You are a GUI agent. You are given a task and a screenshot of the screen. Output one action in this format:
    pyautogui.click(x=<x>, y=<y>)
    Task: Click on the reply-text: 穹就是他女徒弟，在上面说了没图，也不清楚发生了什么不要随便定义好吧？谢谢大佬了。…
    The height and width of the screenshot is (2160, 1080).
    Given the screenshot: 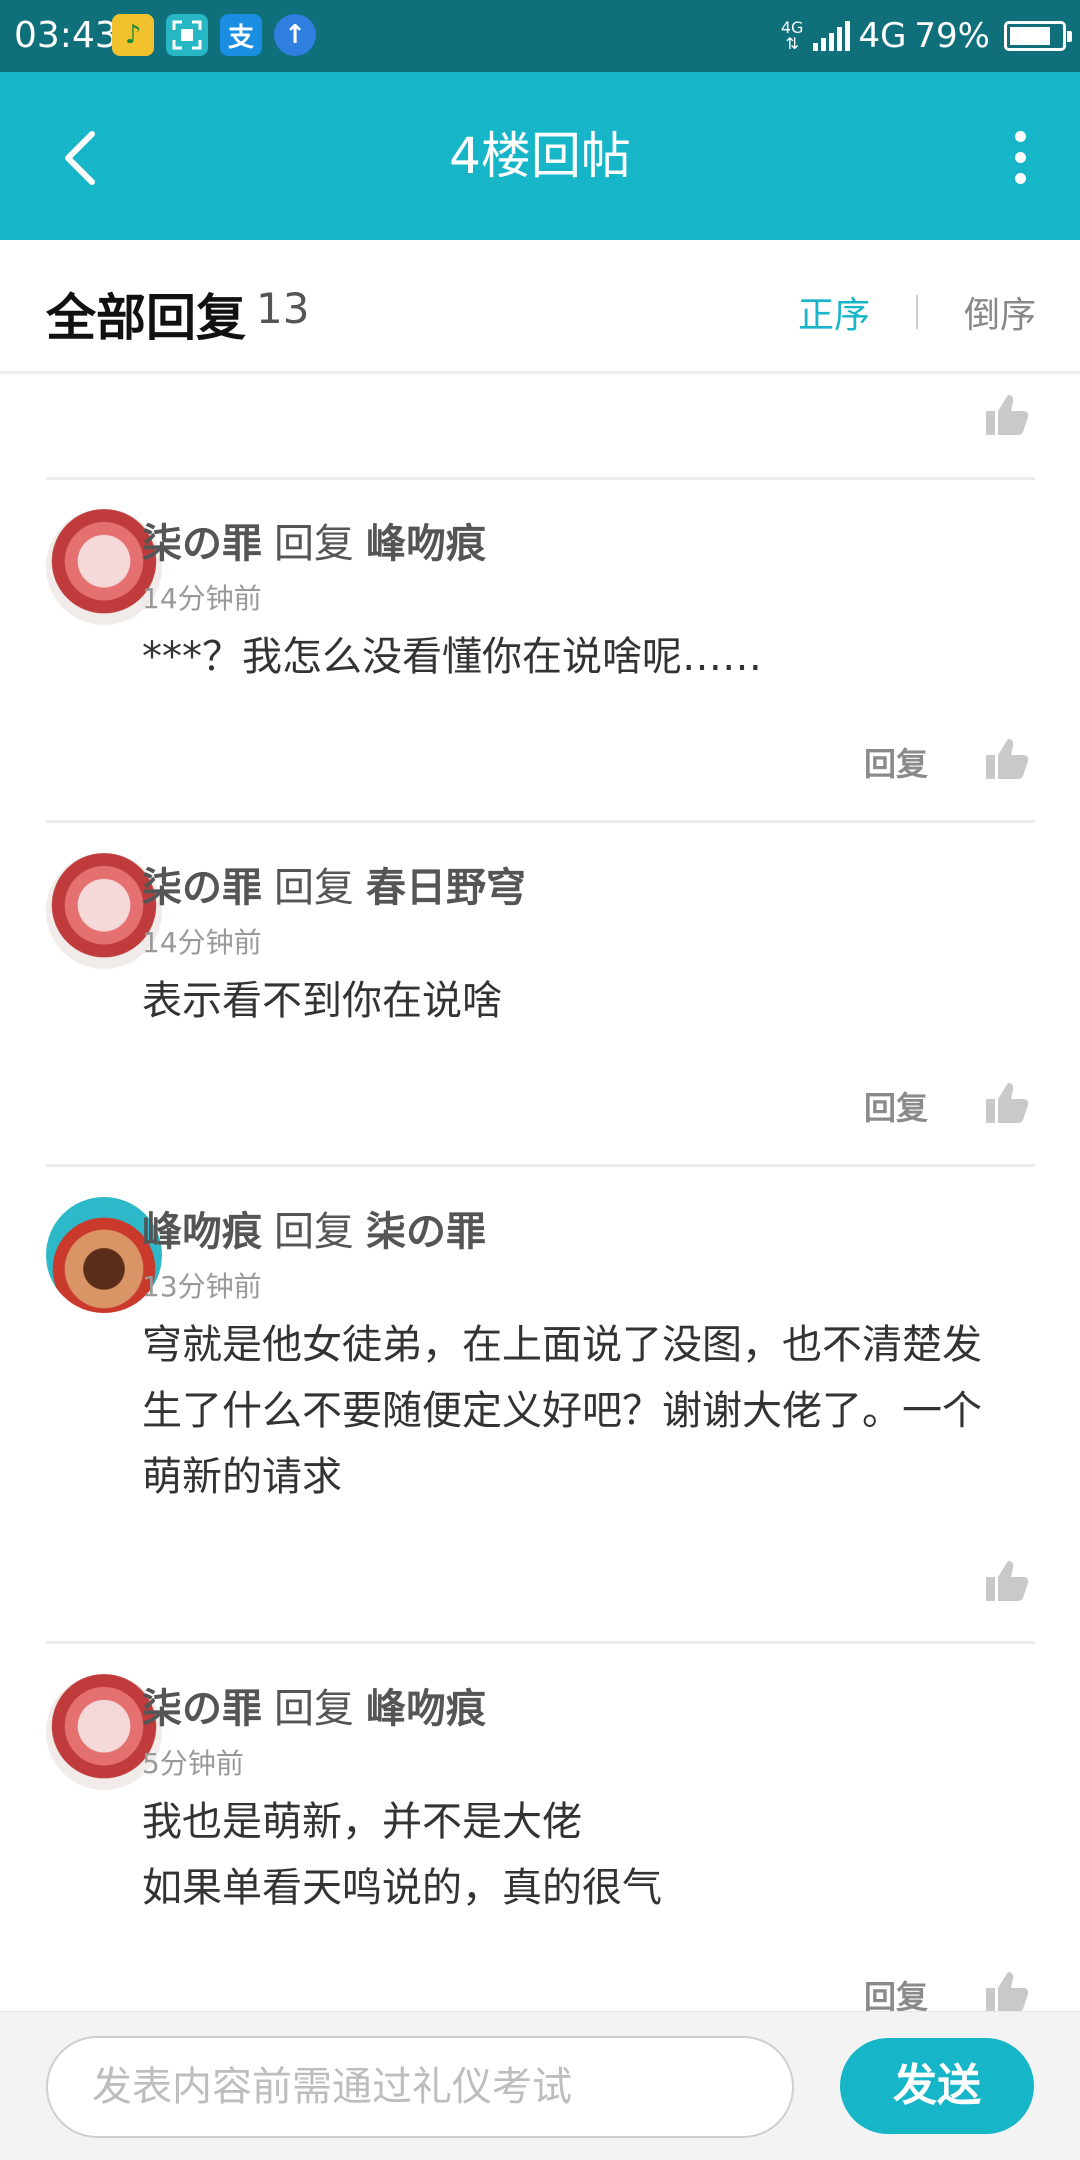 What is the action you would take?
    pyautogui.click(x=562, y=1411)
    